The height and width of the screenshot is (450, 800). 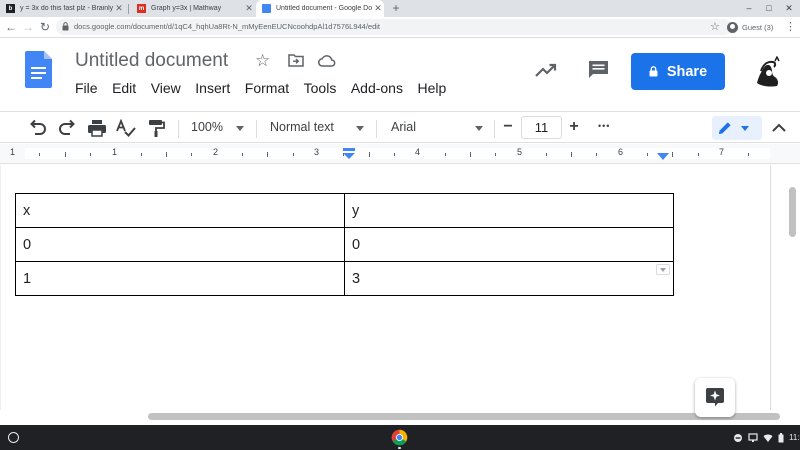 I want to click on horizontal-scroll-thumb, so click(x=464, y=416).